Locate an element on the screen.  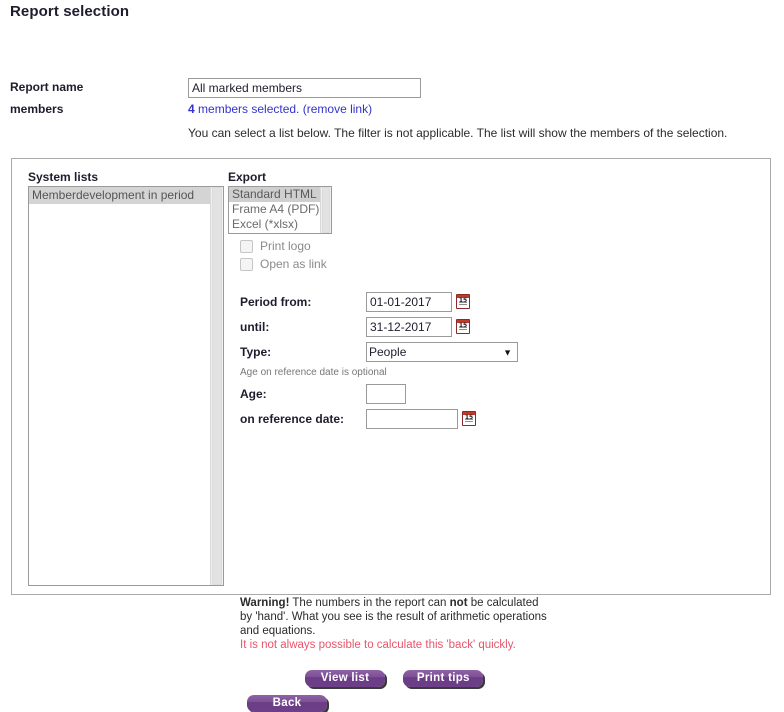
period-from-label: Period from: is located at coordinates (276, 301).